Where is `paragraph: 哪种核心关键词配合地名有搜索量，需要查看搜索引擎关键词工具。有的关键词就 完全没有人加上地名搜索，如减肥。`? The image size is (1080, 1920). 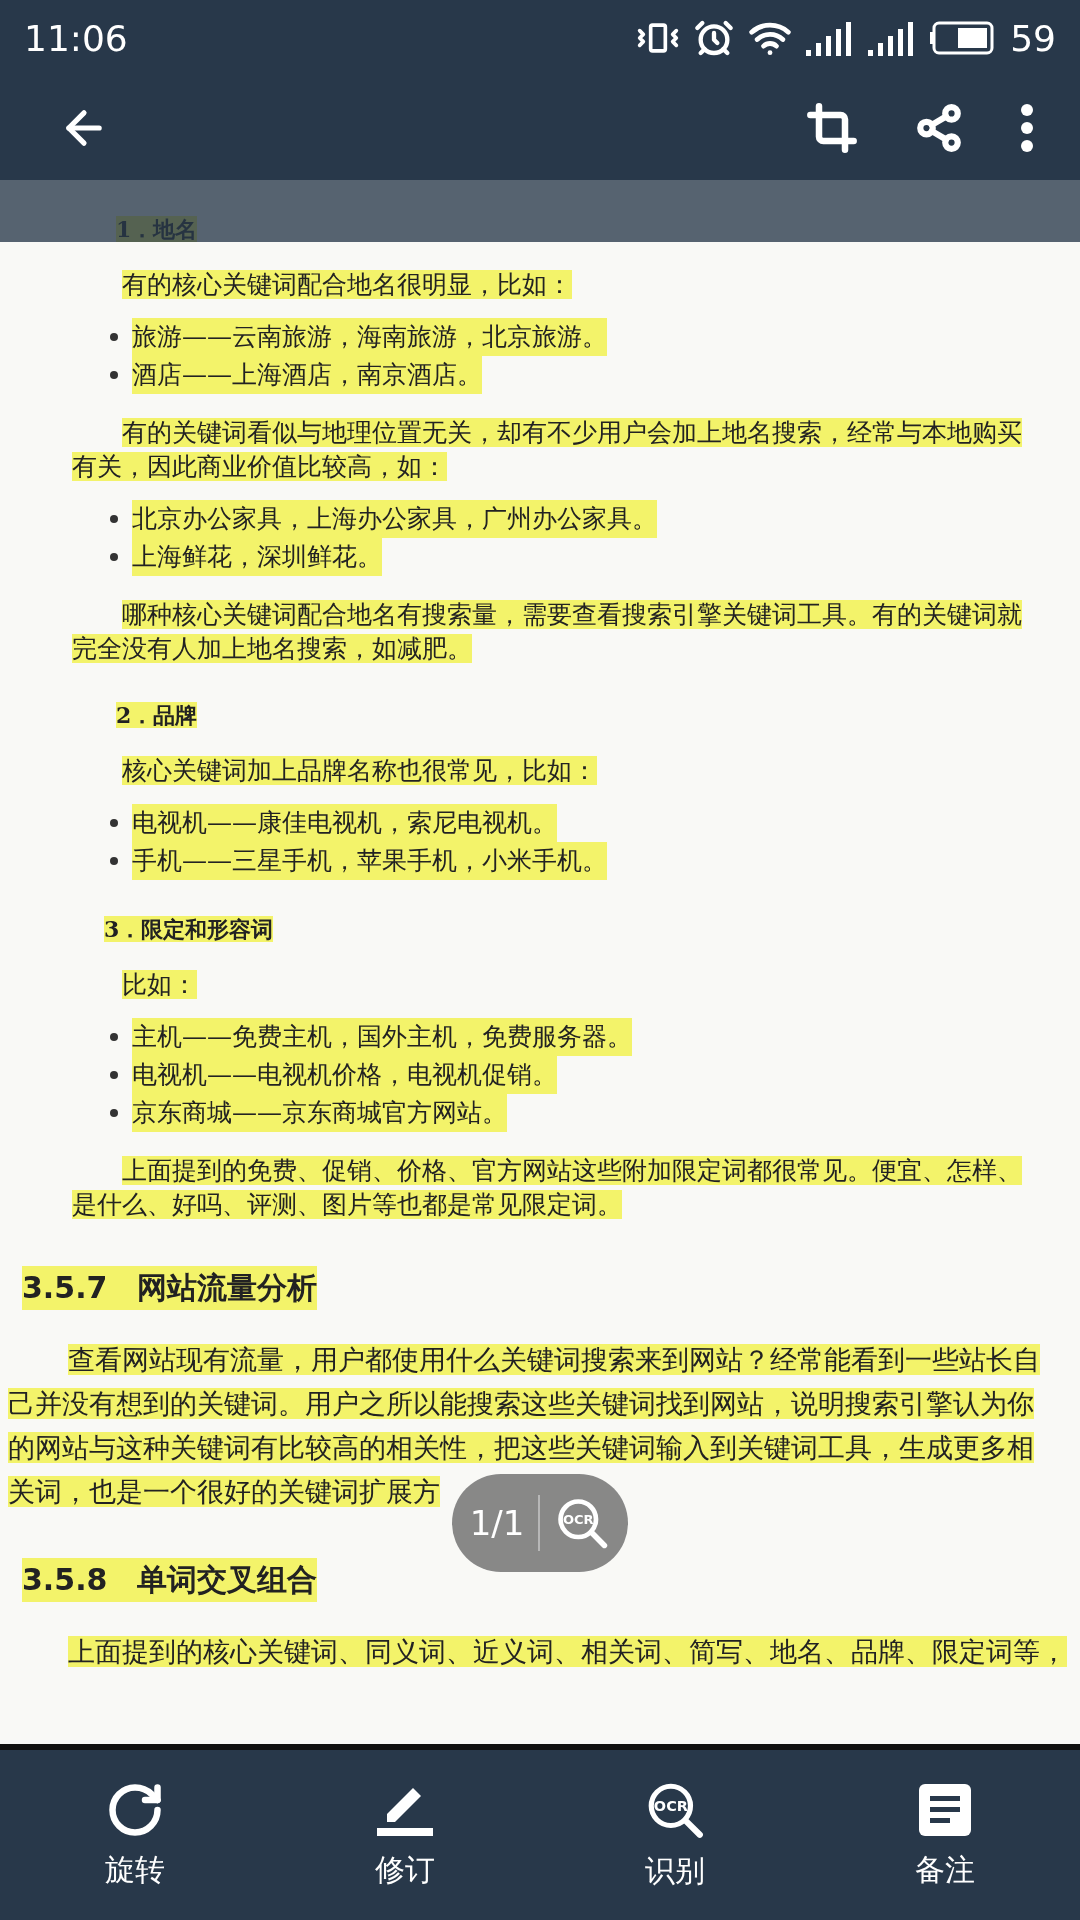 paragraph: 哪种核心关键词配合地名有搜索量，需要查看搜索引擎关键词工具。有的关键词就 完全没有人加上地名搜索，如减肥。 is located at coordinates (547, 632).